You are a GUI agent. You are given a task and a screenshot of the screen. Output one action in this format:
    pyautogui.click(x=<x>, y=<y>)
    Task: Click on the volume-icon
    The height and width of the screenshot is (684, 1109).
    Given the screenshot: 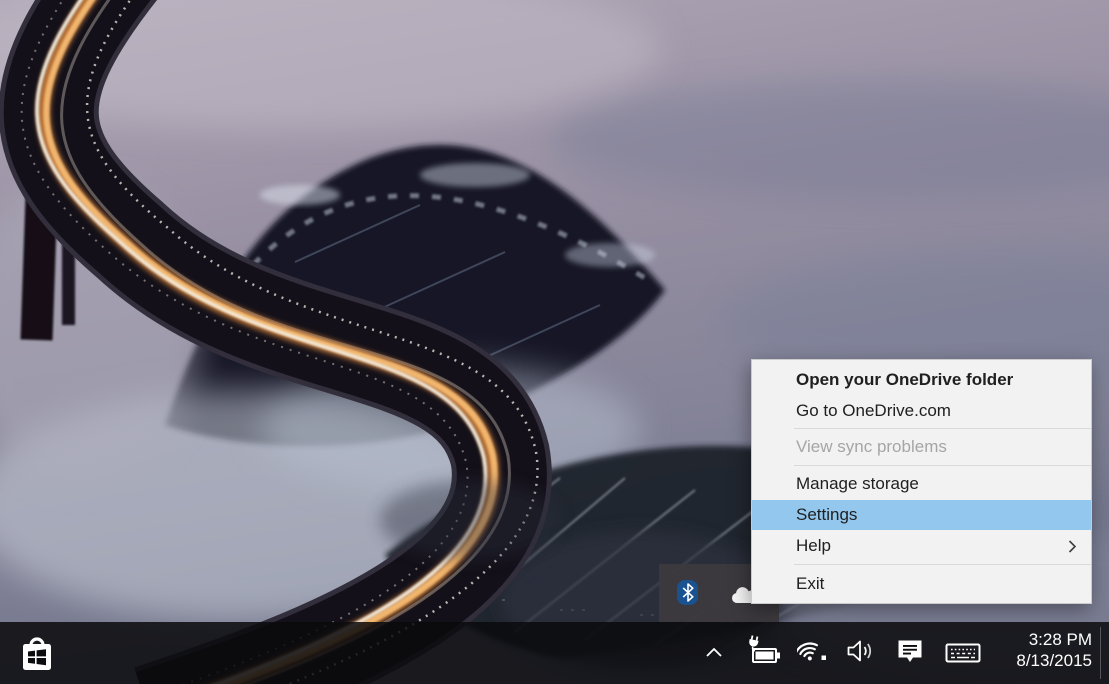 What is the action you would take?
    pyautogui.click(x=859, y=651)
    